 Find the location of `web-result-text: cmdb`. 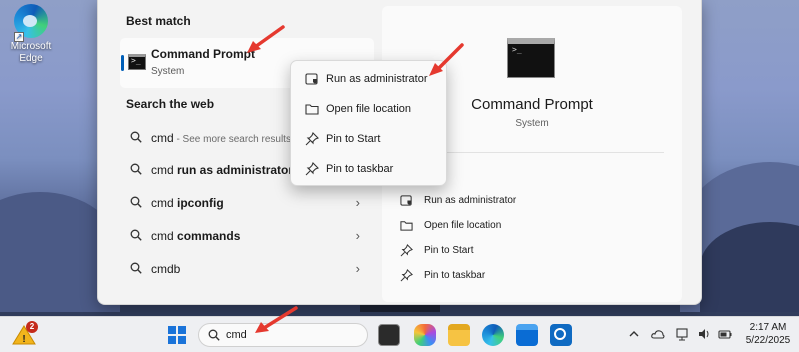

web-result-text: cmdb is located at coordinates (166, 269).